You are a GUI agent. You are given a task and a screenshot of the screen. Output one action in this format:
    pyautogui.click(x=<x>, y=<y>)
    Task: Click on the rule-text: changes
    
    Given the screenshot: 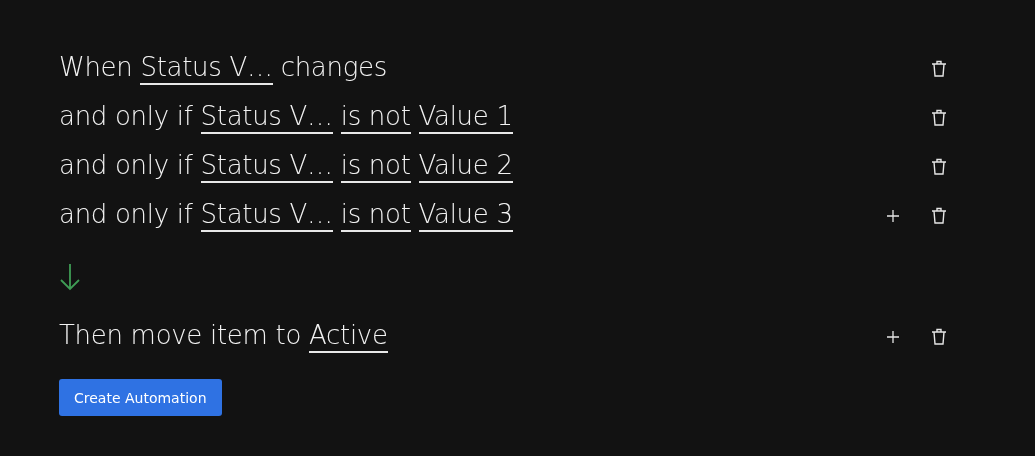 What is the action you would take?
    pyautogui.click(x=333, y=68)
    